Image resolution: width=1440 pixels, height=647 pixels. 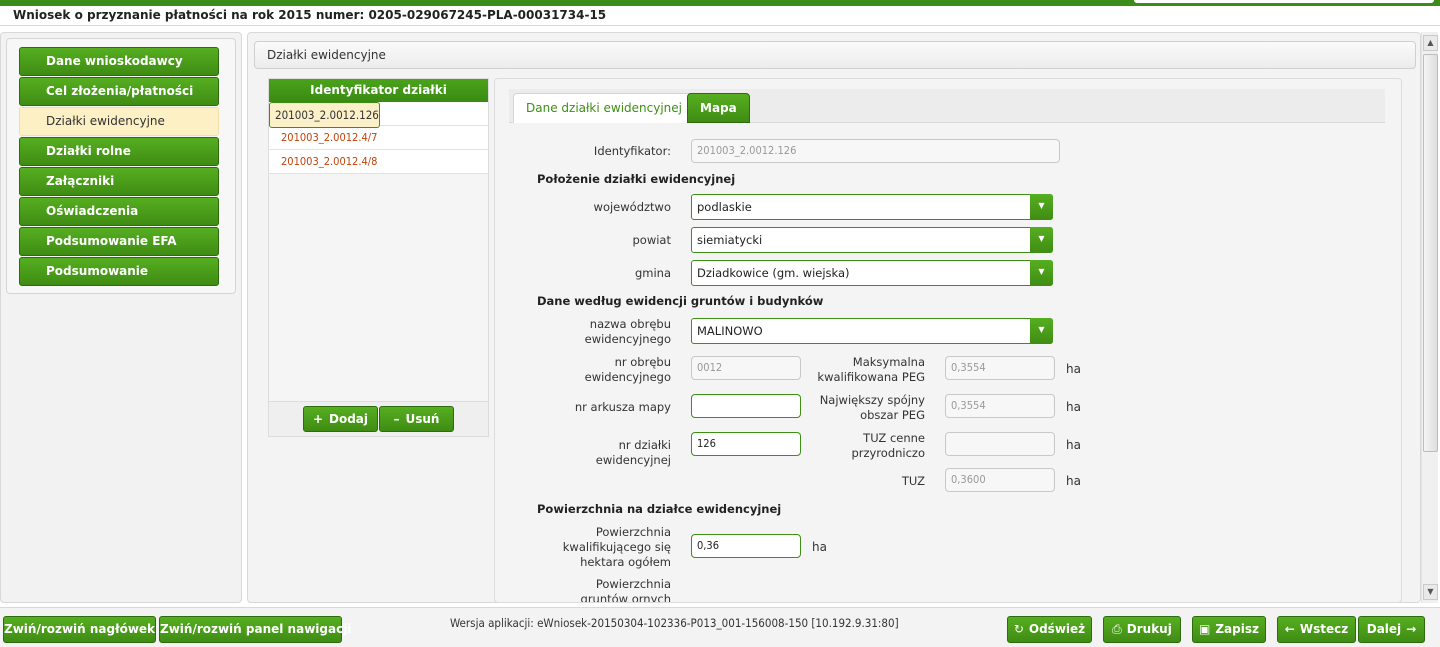 What do you see at coordinates (730, 331) in the screenshot?
I see `precinct-name-value: MALINOWO` at bounding box center [730, 331].